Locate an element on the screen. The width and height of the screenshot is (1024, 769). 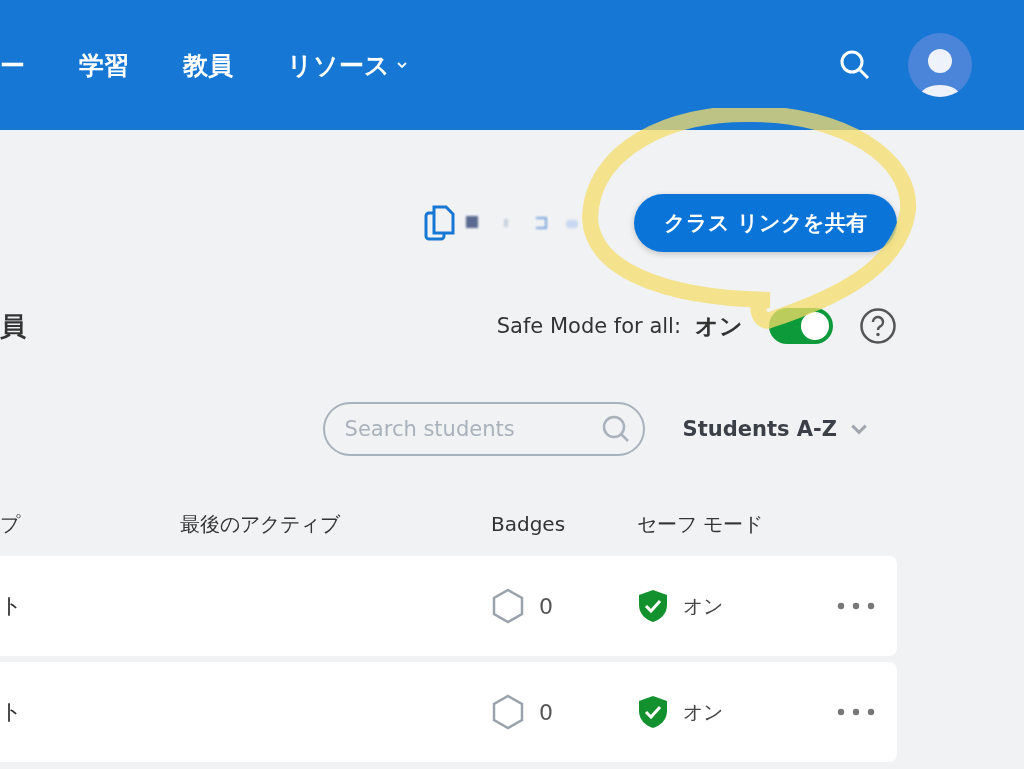
nav-link: リソース is located at coordinates (347, 65).